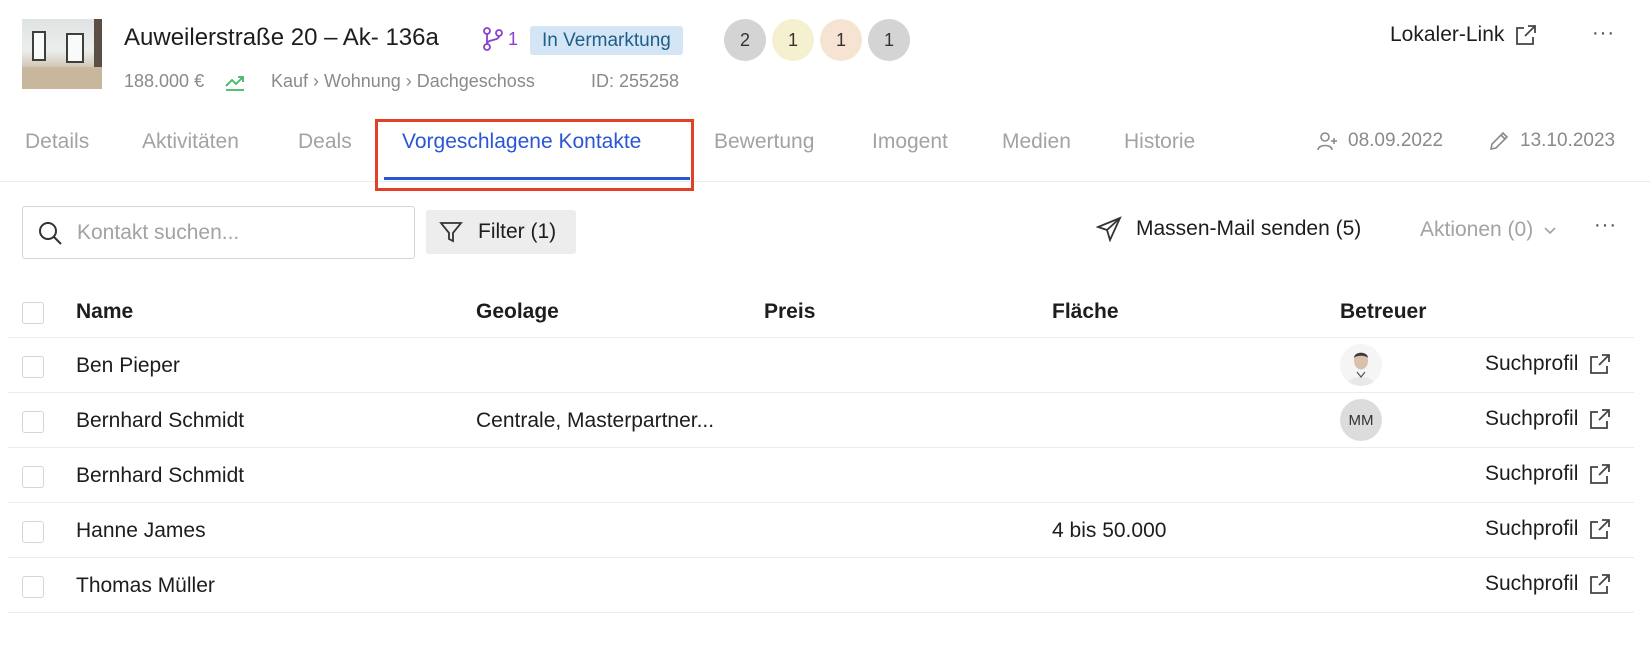 The image size is (1650, 660). I want to click on send-icon, so click(1109, 229).